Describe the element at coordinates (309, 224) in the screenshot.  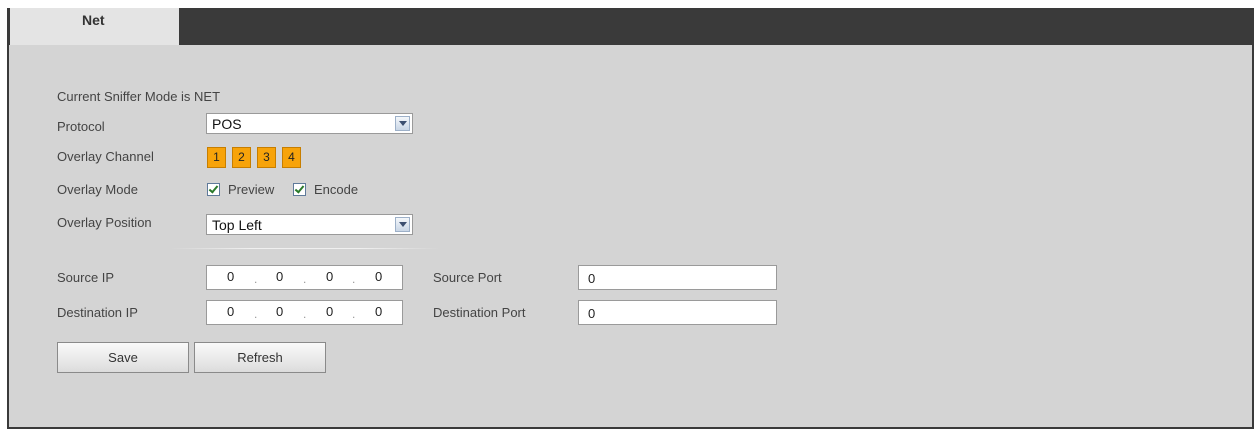
I see `overlay-position-select: Top Left` at that location.